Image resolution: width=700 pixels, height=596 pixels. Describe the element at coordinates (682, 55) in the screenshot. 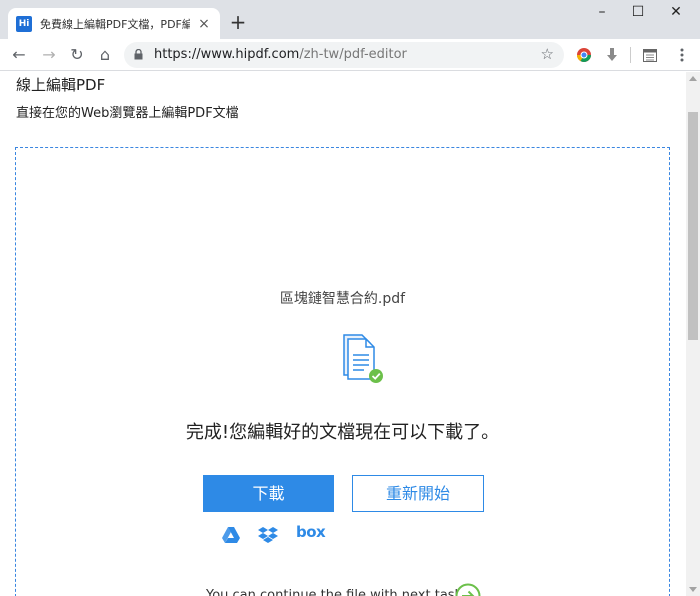

I see `menu-kebab-icon` at that location.